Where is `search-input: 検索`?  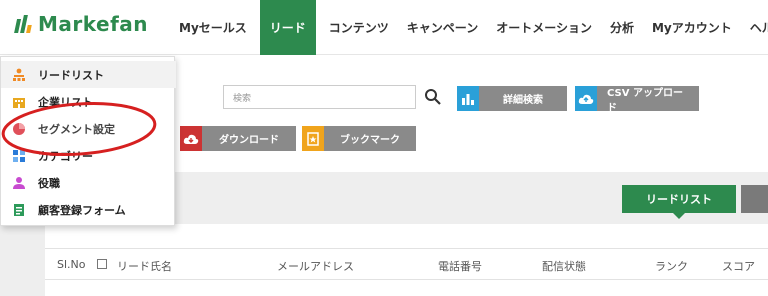 search-input: 検索 is located at coordinates (319, 97).